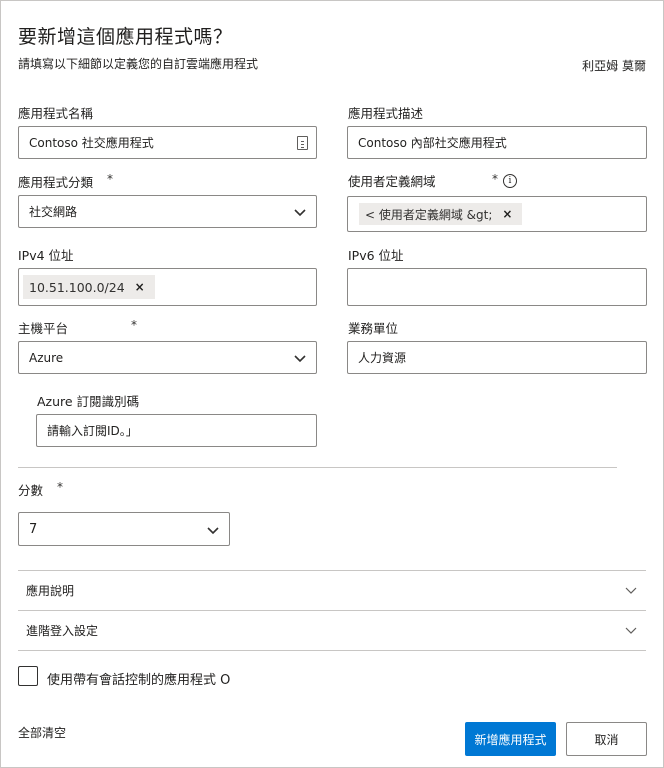  Describe the element at coordinates (167, 211) in the screenshot. I see `app-category-dropdown: 社交網路` at that location.